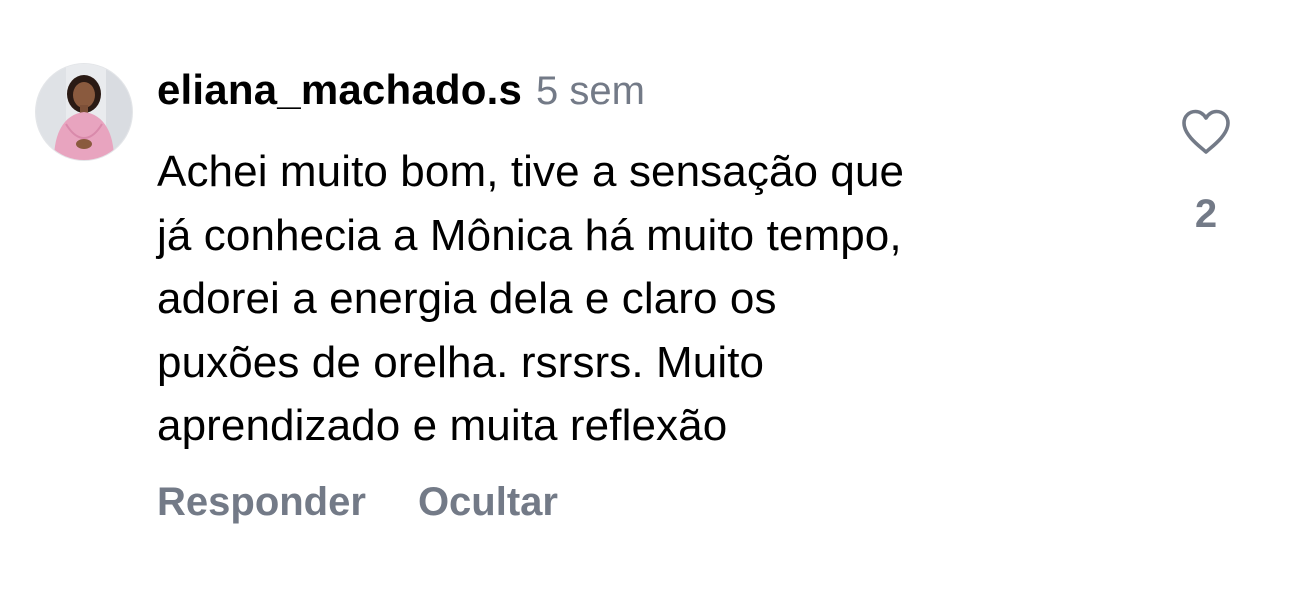 The height and width of the screenshot is (596, 1290). I want to click on like-count: 2, so click(1206, 214).